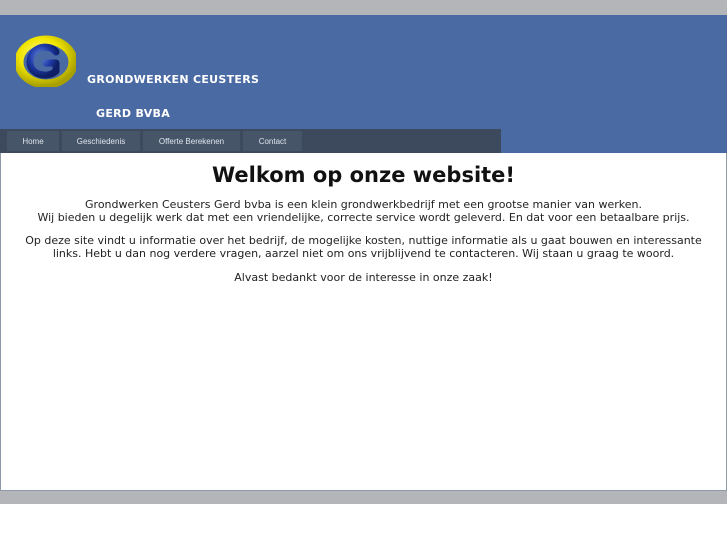 This screenshot has height=545, width=727. Describe the element at coordinates (272, 141) in the screenshot. I see `nav-item-contact: Contact` at that location.